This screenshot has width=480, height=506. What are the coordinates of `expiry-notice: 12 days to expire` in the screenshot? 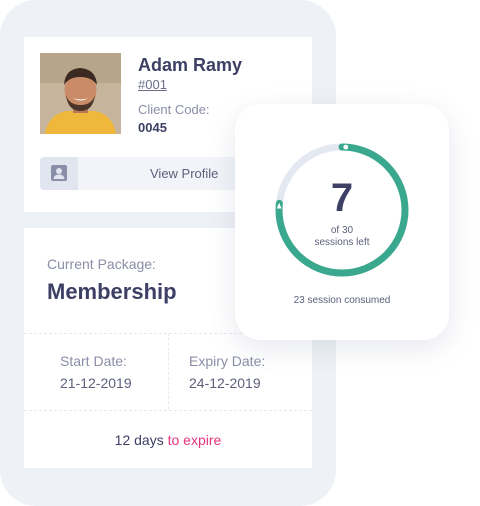 It's located at (168, 440).